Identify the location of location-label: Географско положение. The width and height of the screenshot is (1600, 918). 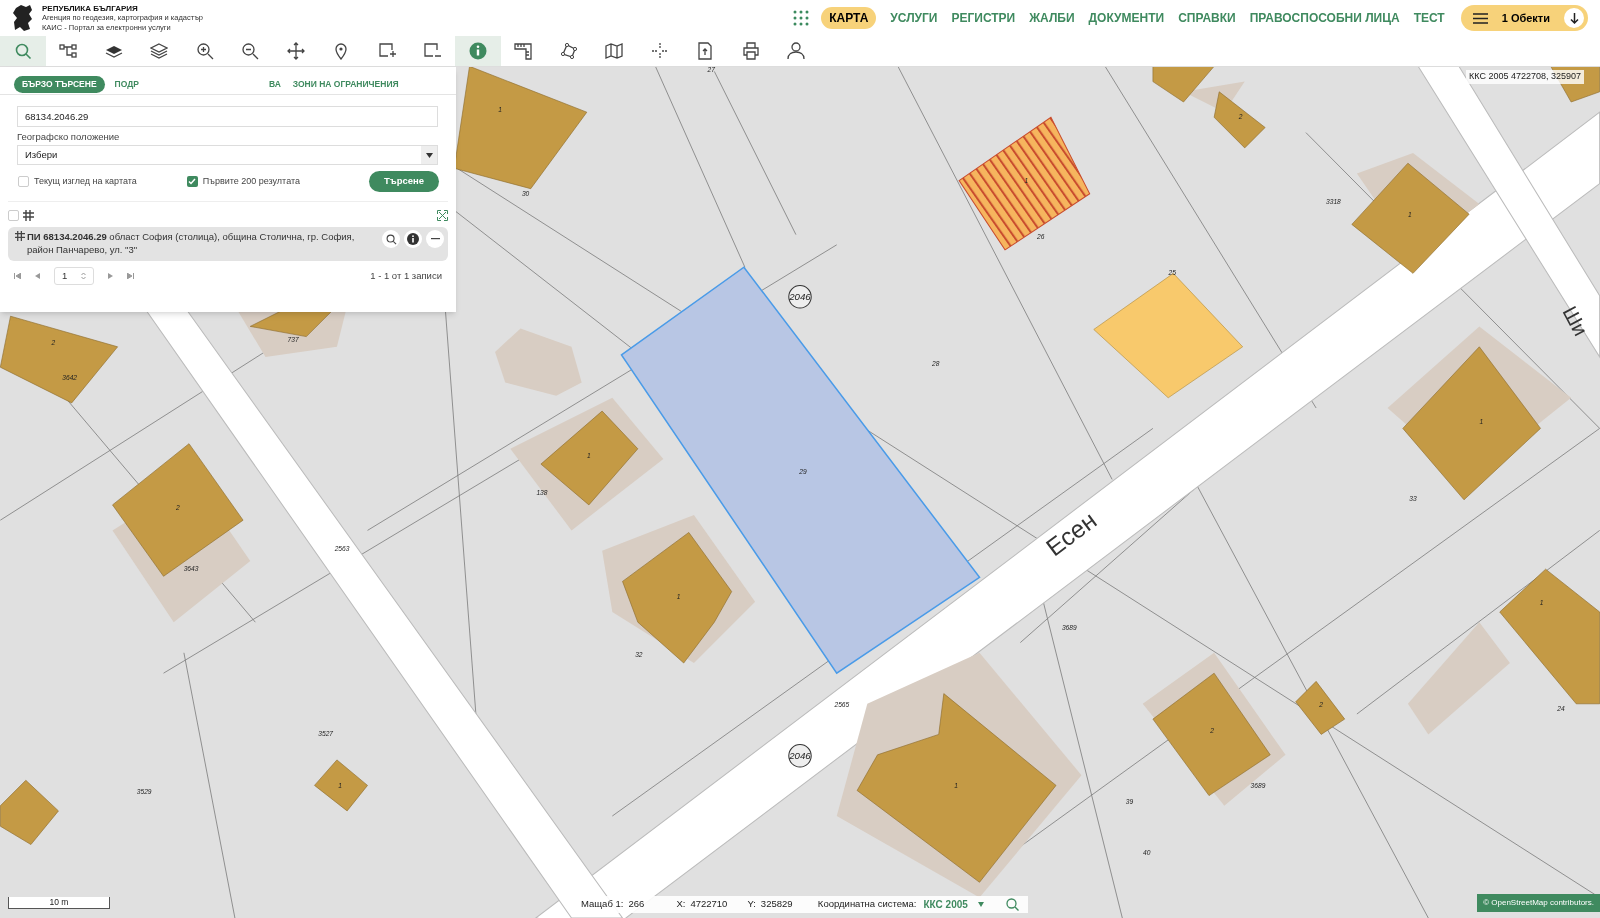
(69, 137).